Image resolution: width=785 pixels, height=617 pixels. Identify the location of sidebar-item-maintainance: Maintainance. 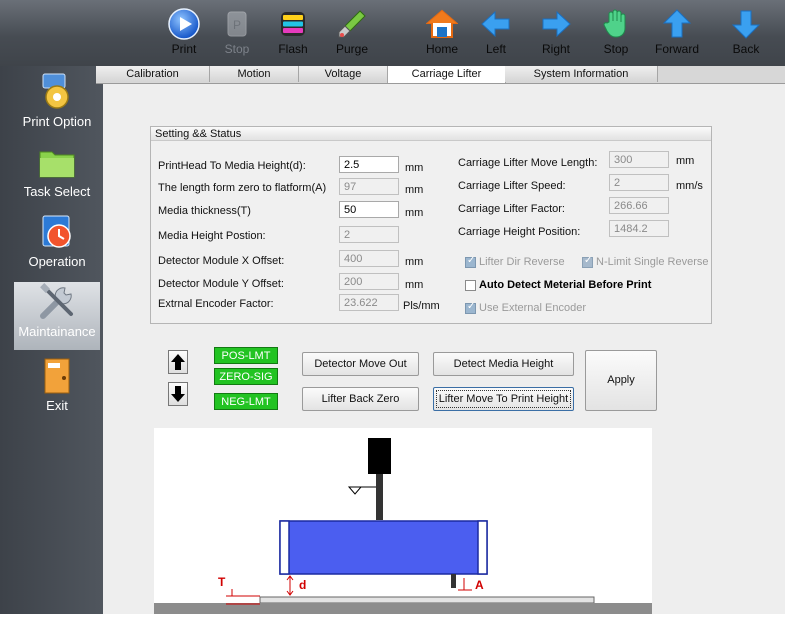
(57, 316).